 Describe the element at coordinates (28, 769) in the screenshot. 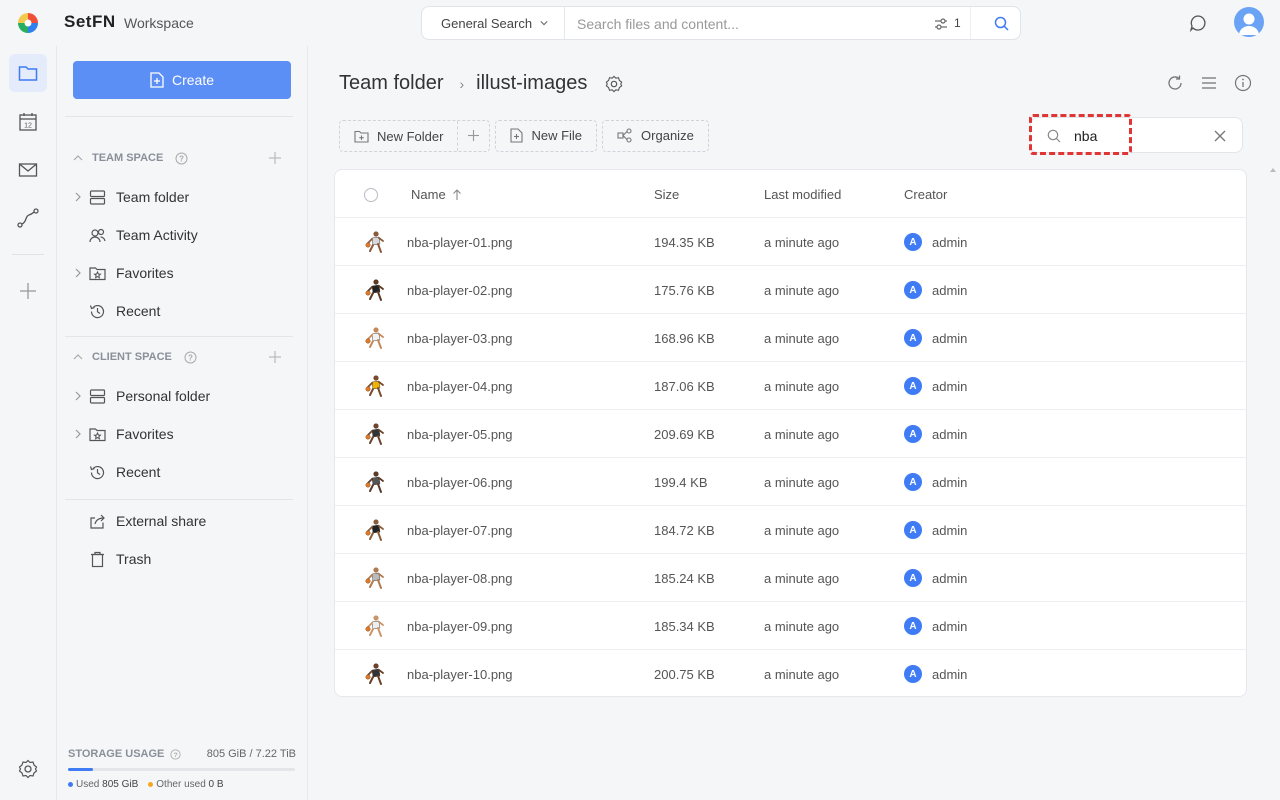

I see `gear-icon` at that location.